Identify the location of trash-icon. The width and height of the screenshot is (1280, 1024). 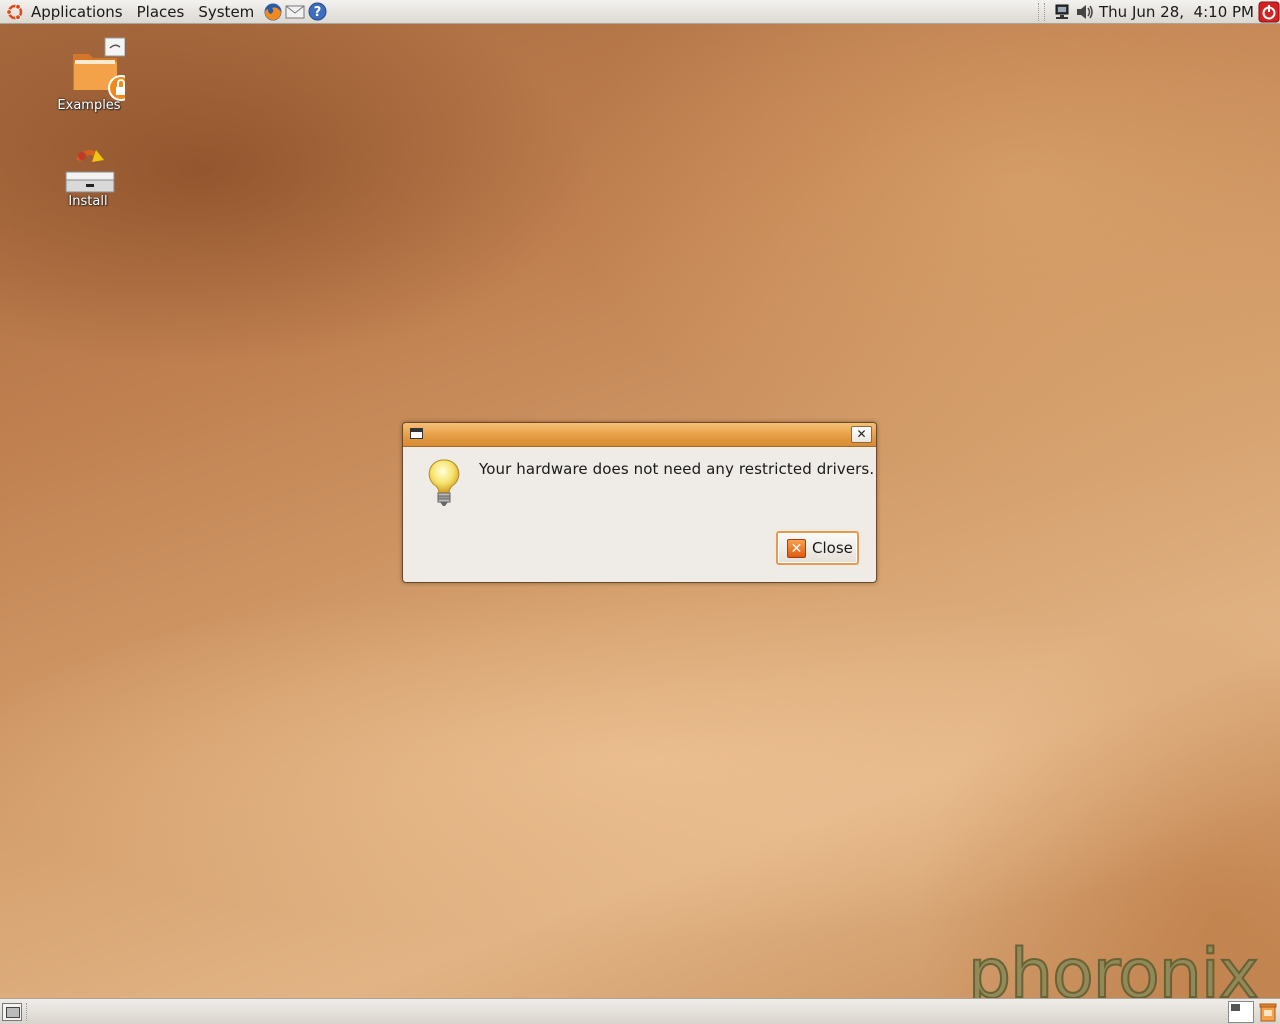
(1268, 1012).